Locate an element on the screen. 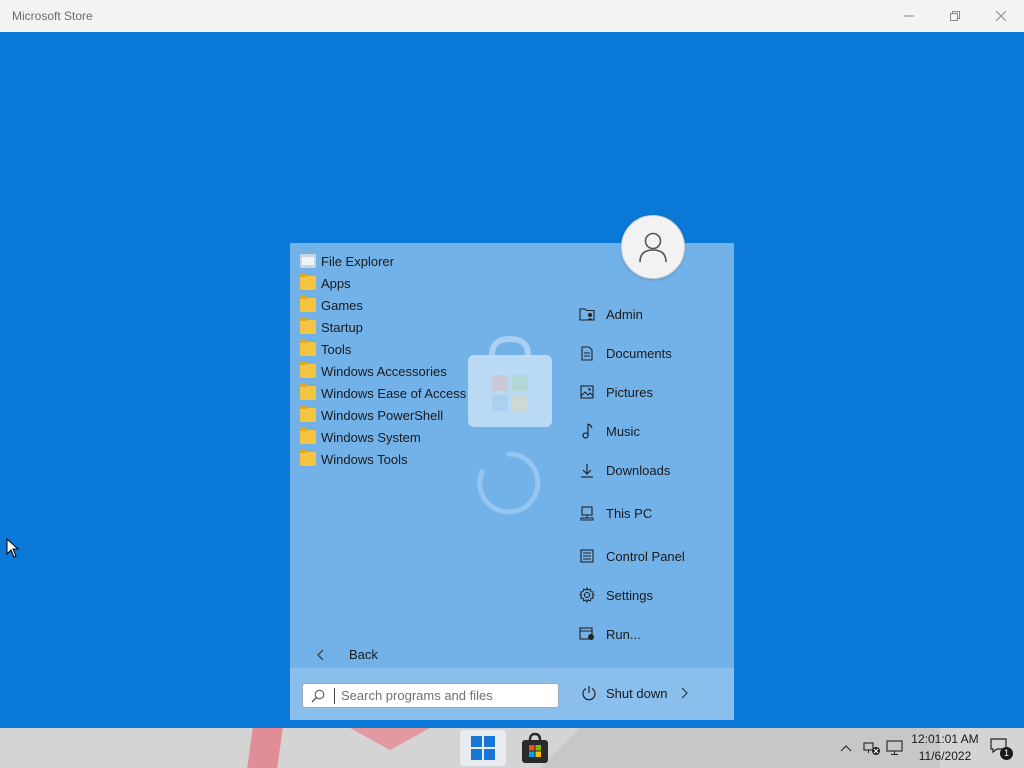 This screenshot has width=1024, height=768. program-label: Windows PowerShell is located at coordinates (382, 415).